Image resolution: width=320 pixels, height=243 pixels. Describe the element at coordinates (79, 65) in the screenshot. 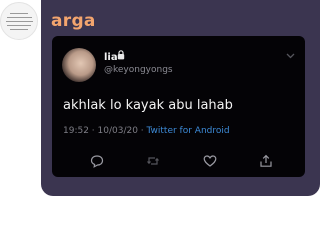

I see `tweet-avatar` at that location.